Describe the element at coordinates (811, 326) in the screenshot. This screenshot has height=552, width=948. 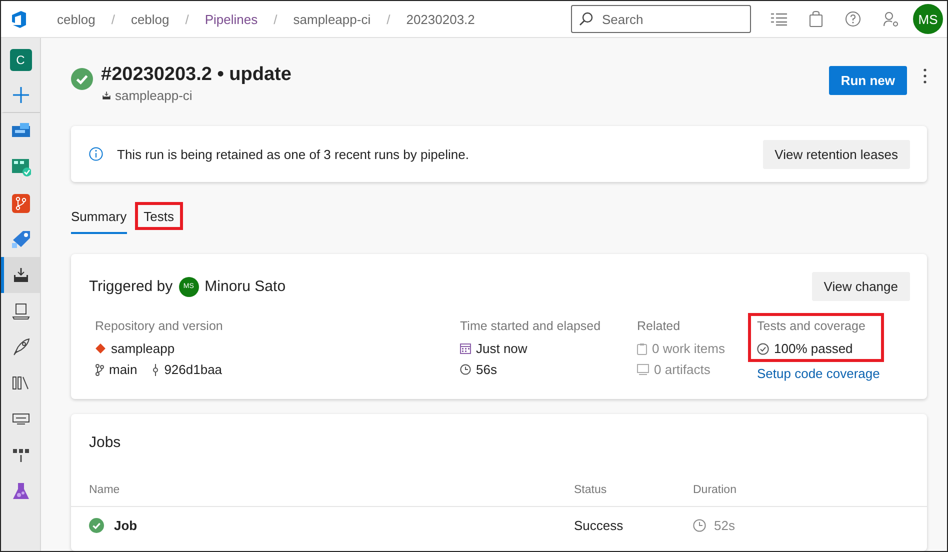
I see `section-heading: Tests and coverage` at that location.